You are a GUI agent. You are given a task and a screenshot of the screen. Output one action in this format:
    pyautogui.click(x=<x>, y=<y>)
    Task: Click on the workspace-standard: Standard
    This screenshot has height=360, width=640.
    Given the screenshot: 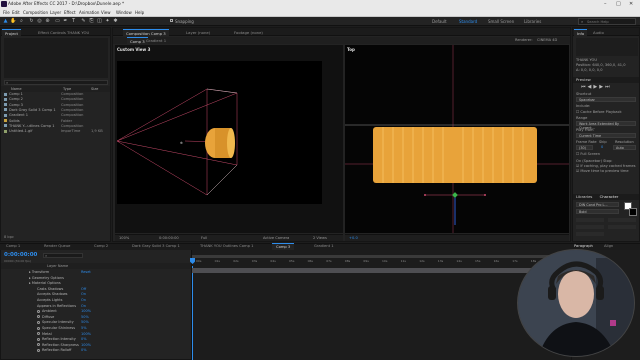 What is the action you would take?
    pyautogui.click(x=468, y=21)
    